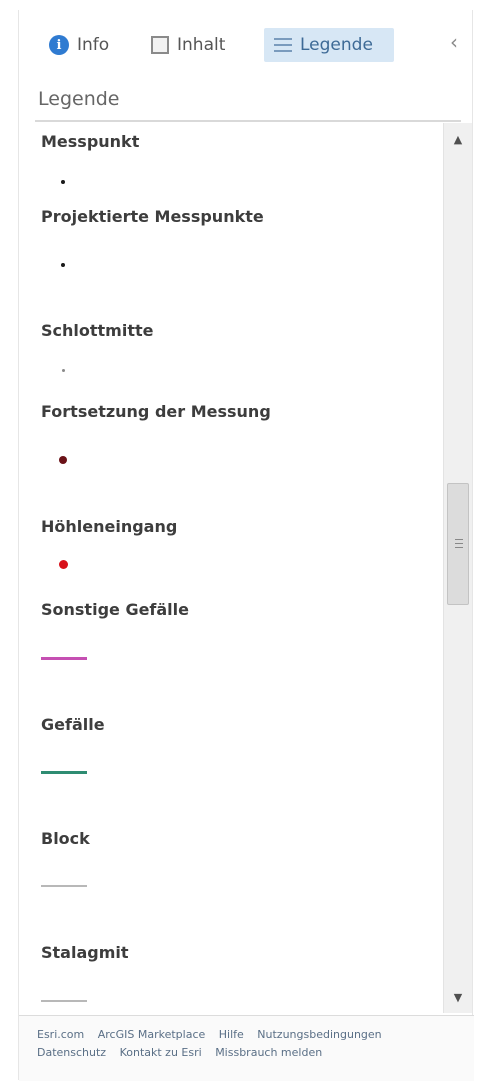  I want to click on footer-link-arcgis-marketplace: ArcGIS Marketplace, so click(152, 1034).